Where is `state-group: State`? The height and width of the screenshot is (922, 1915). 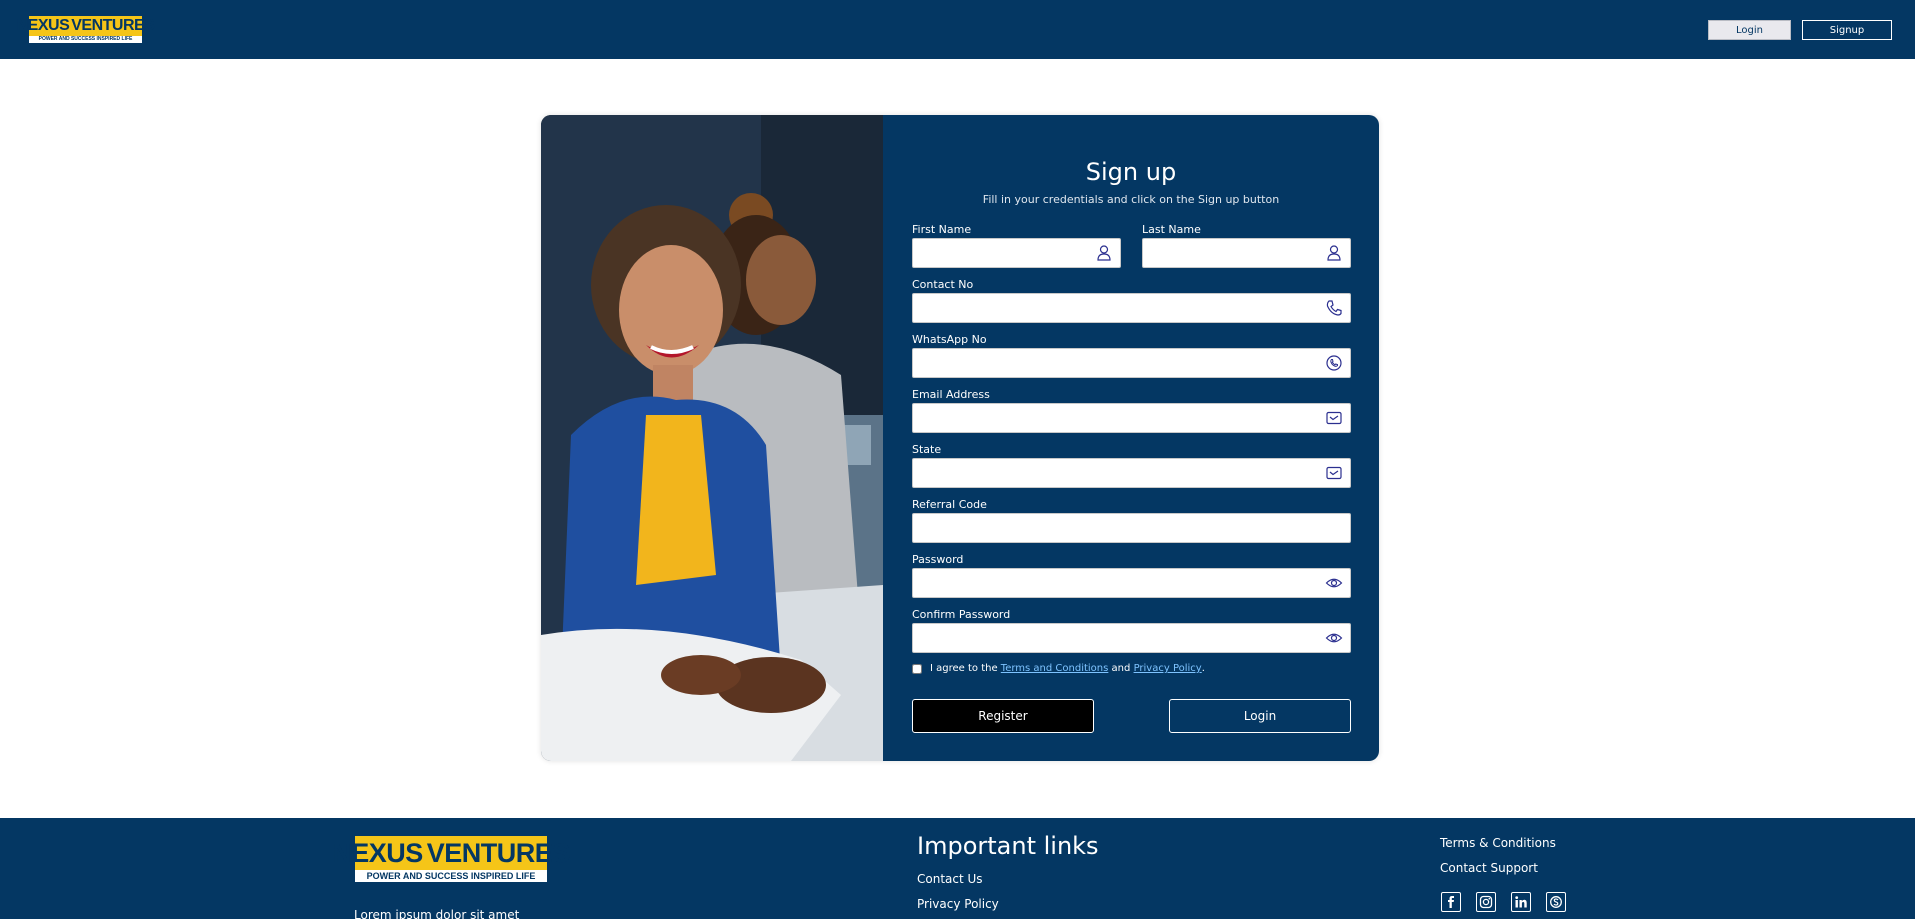
state-group: State is located at coordinates (1131, 465).